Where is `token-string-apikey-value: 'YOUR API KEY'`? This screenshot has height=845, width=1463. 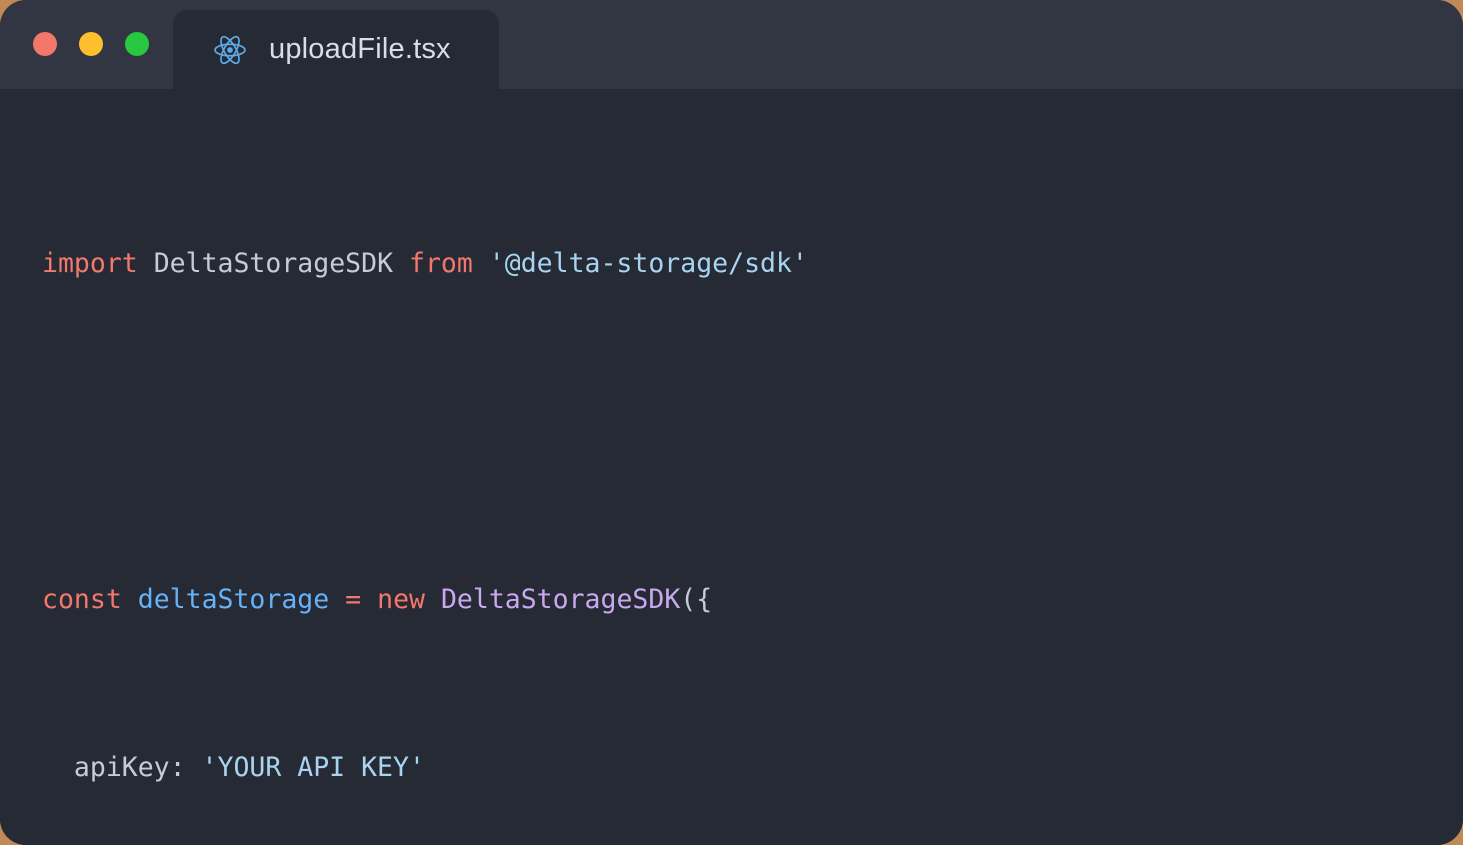 token-string-apikey-value: 'YOUR API KEY' is located at coordinates (313, 767).